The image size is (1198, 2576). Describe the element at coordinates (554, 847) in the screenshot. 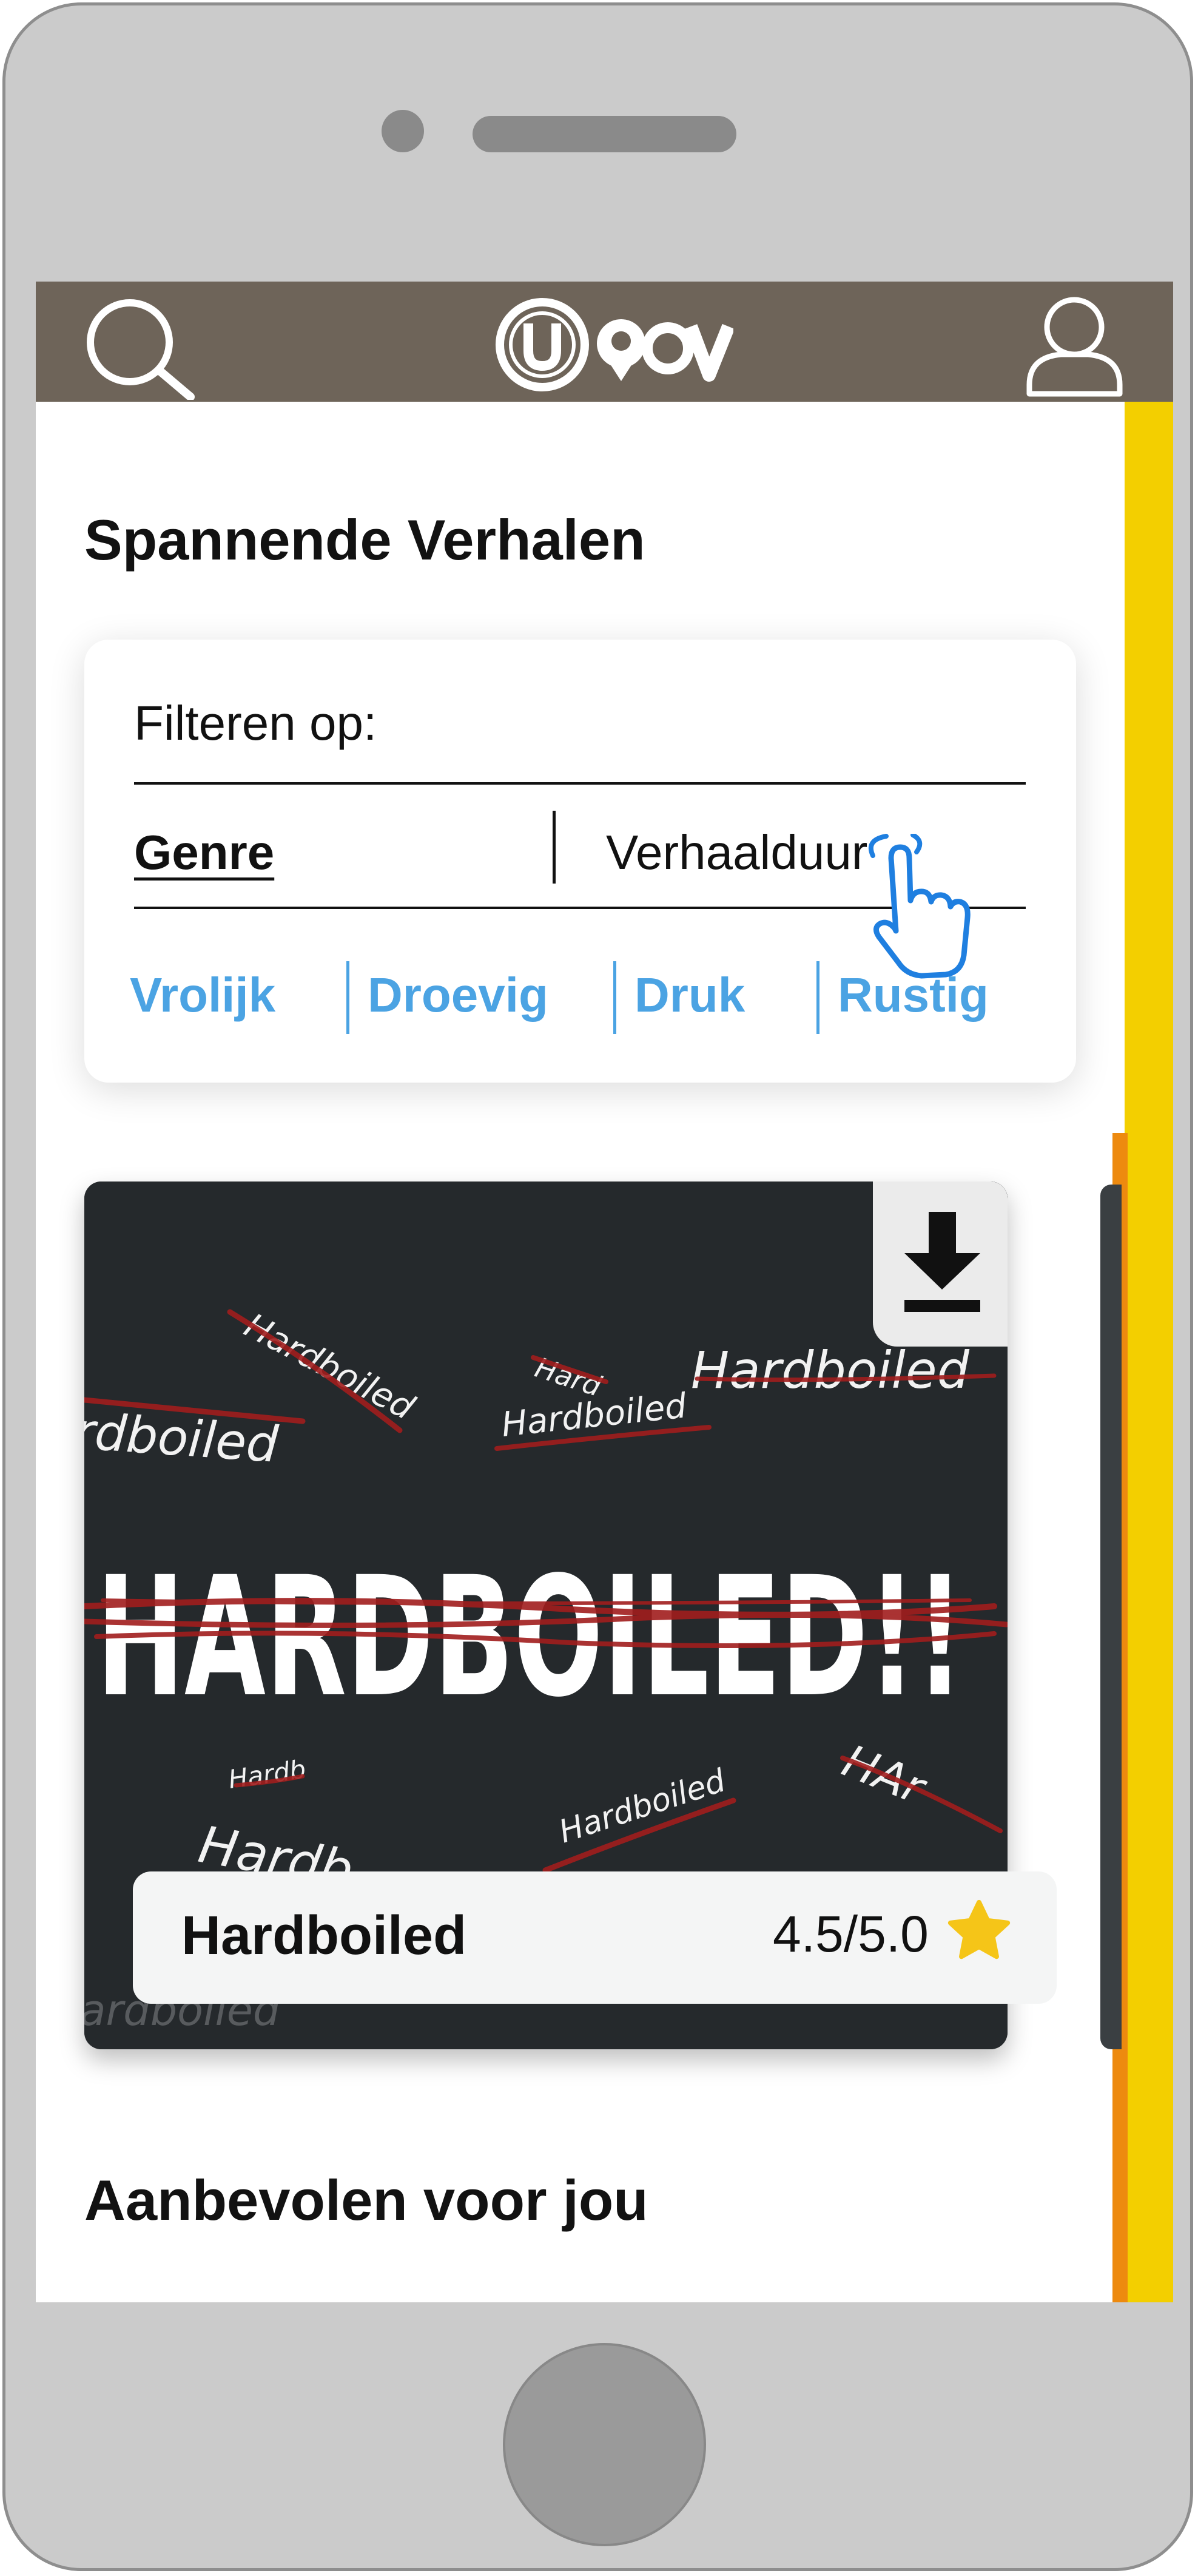

I see `tab-divider` at that location.